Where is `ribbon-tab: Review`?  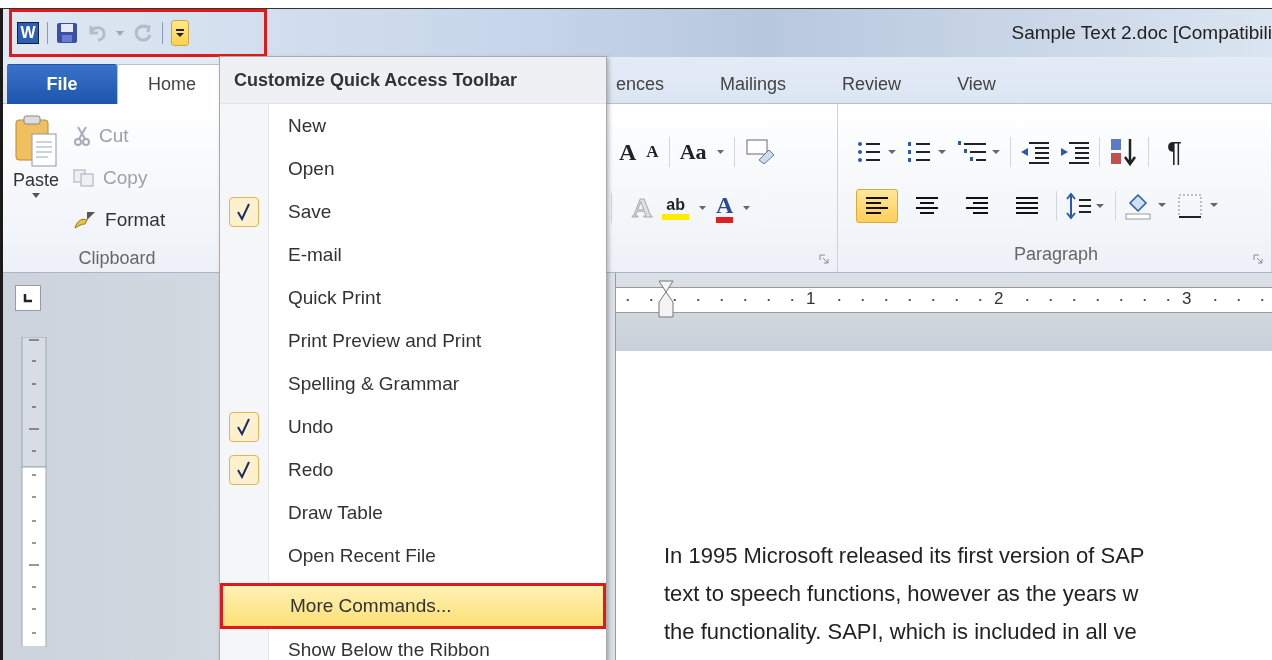
ribbon-tab: Review is located at coordinates (872, 84).